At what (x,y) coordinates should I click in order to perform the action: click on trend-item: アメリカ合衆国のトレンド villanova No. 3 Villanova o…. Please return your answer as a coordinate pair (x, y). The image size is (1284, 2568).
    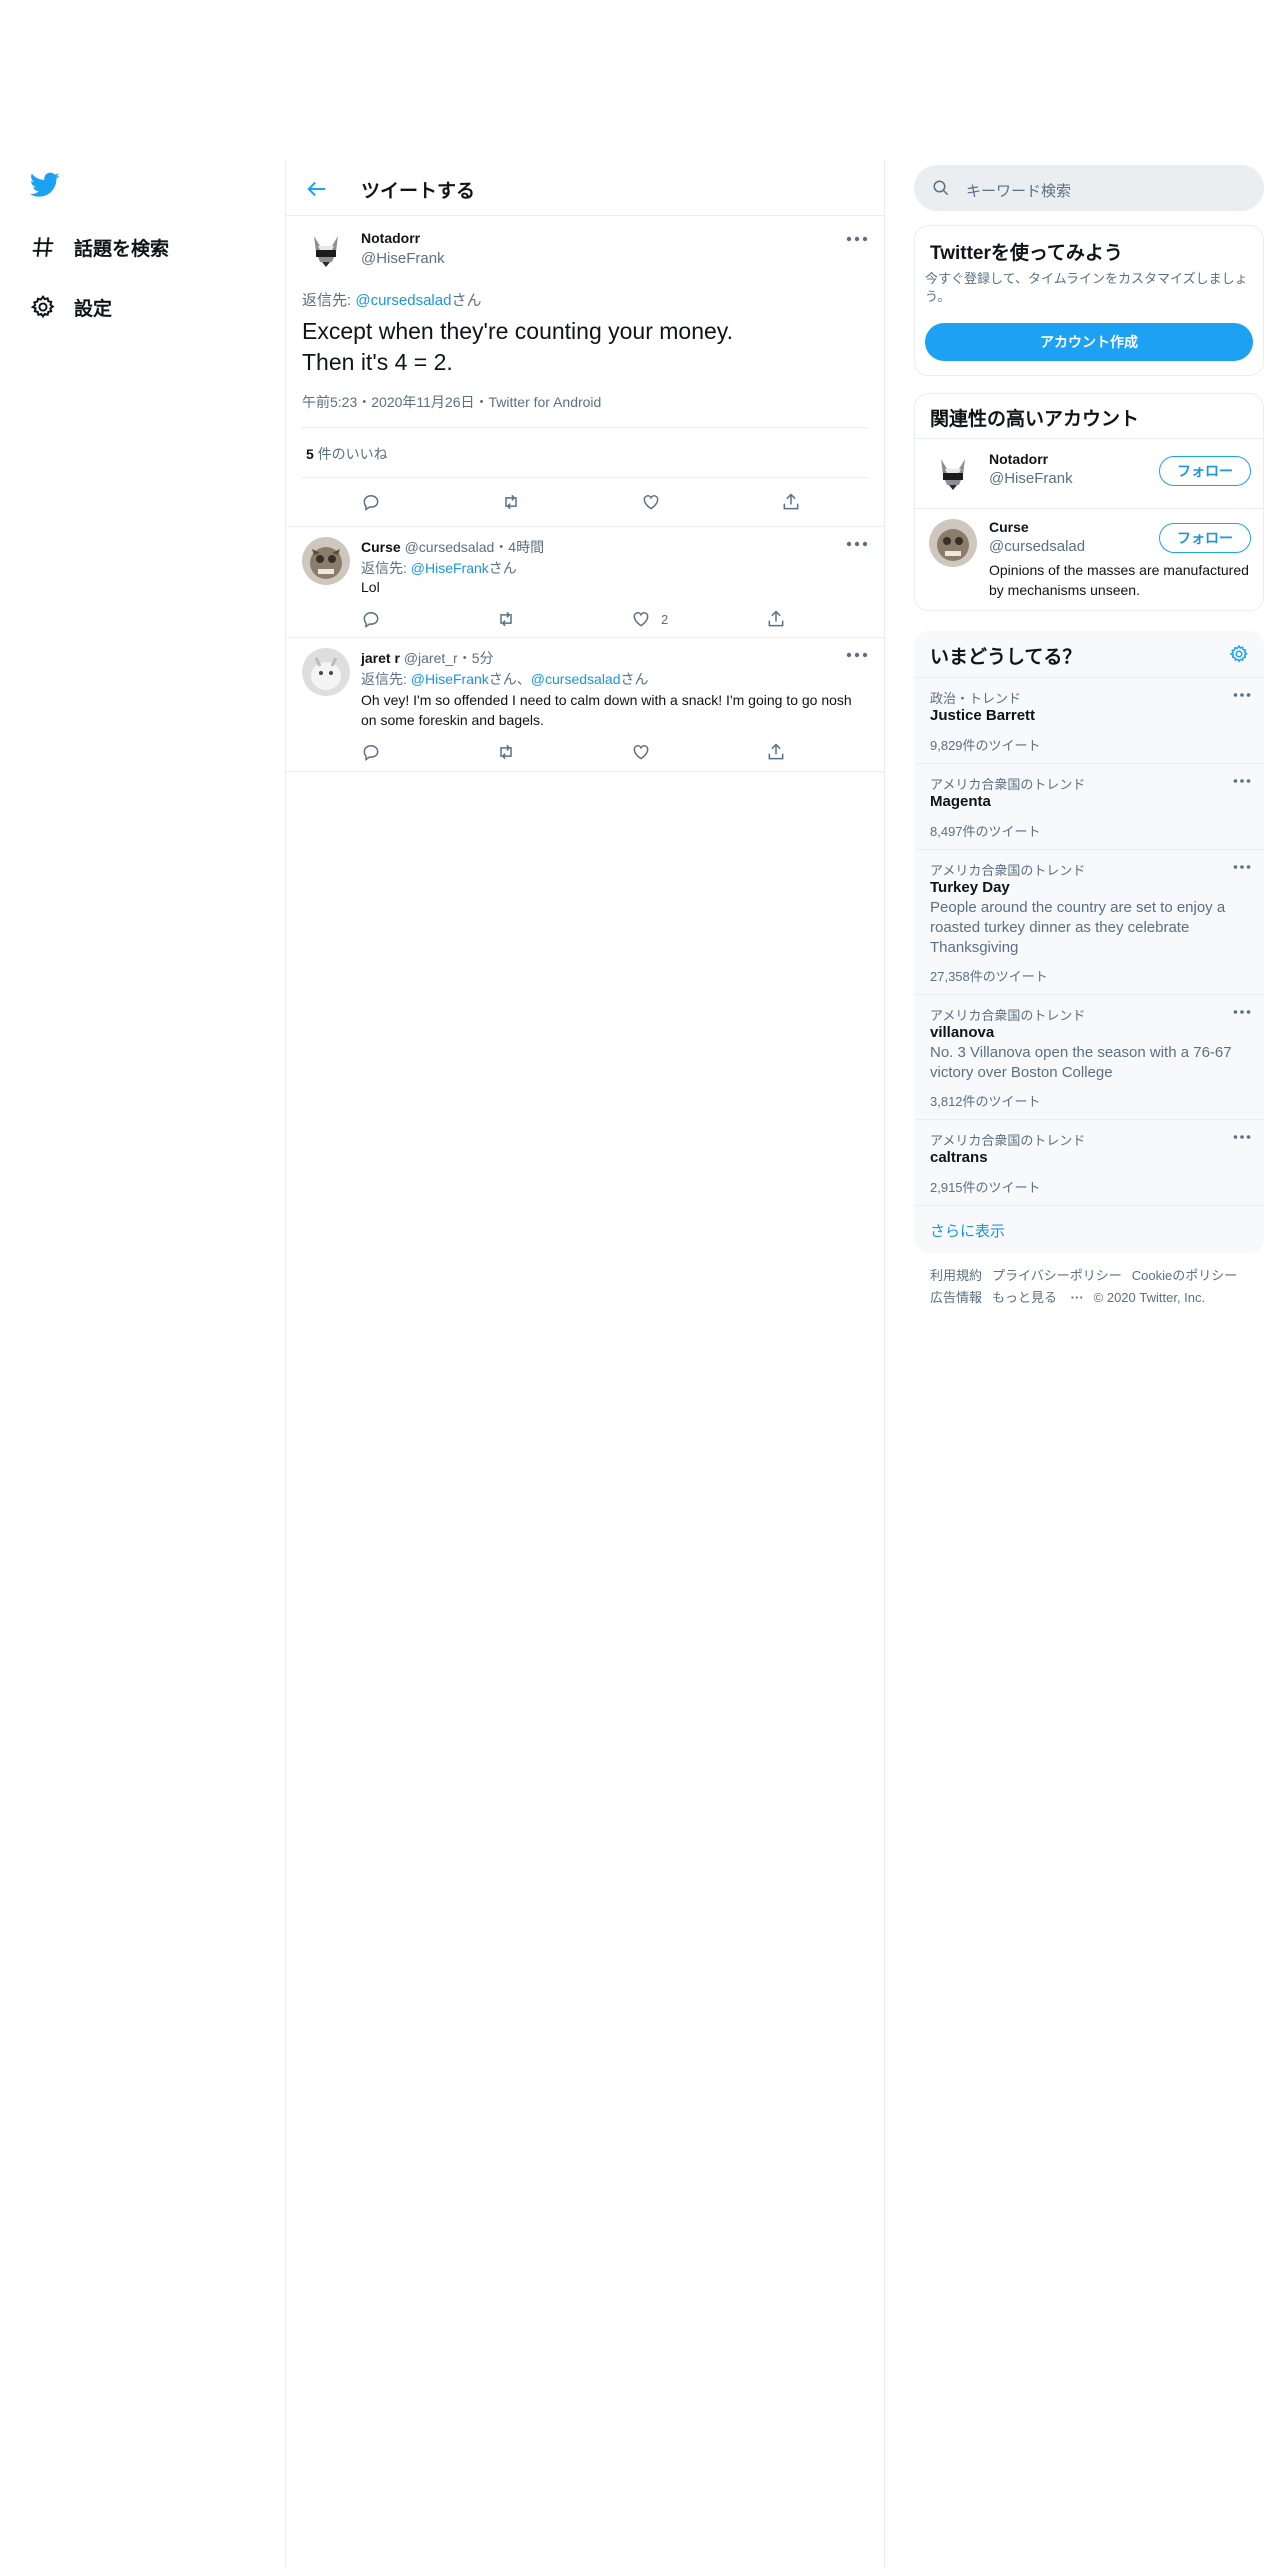
    Looking at the image, I should click on (1090, 1056).